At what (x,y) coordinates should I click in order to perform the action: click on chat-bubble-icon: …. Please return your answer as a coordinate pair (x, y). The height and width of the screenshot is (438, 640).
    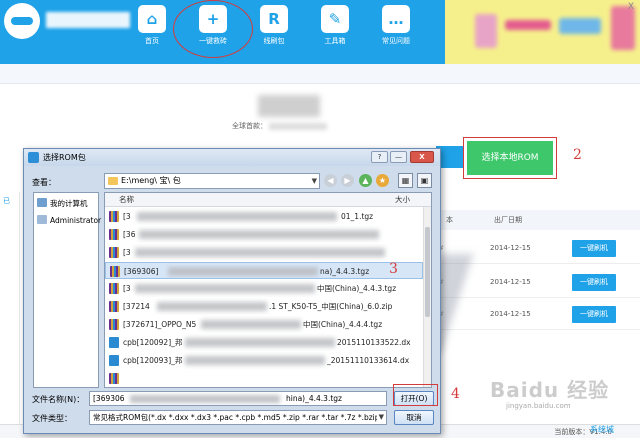
    Looking at the image, I should click on (396, 19).